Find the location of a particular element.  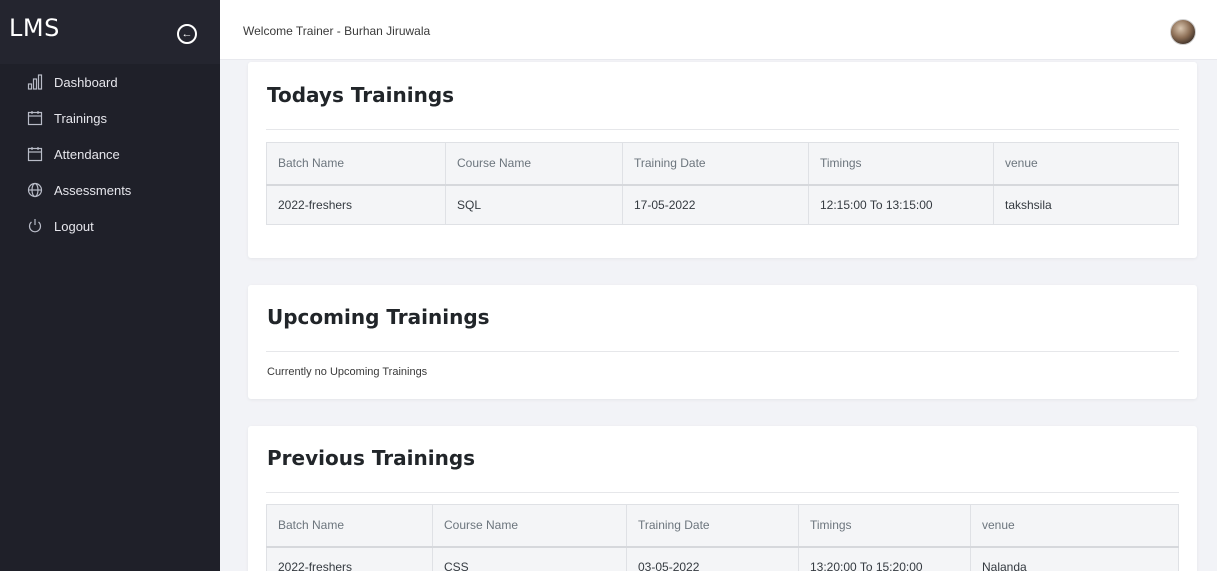

table-cell: takshsila is located at coordinates (1086, 204).